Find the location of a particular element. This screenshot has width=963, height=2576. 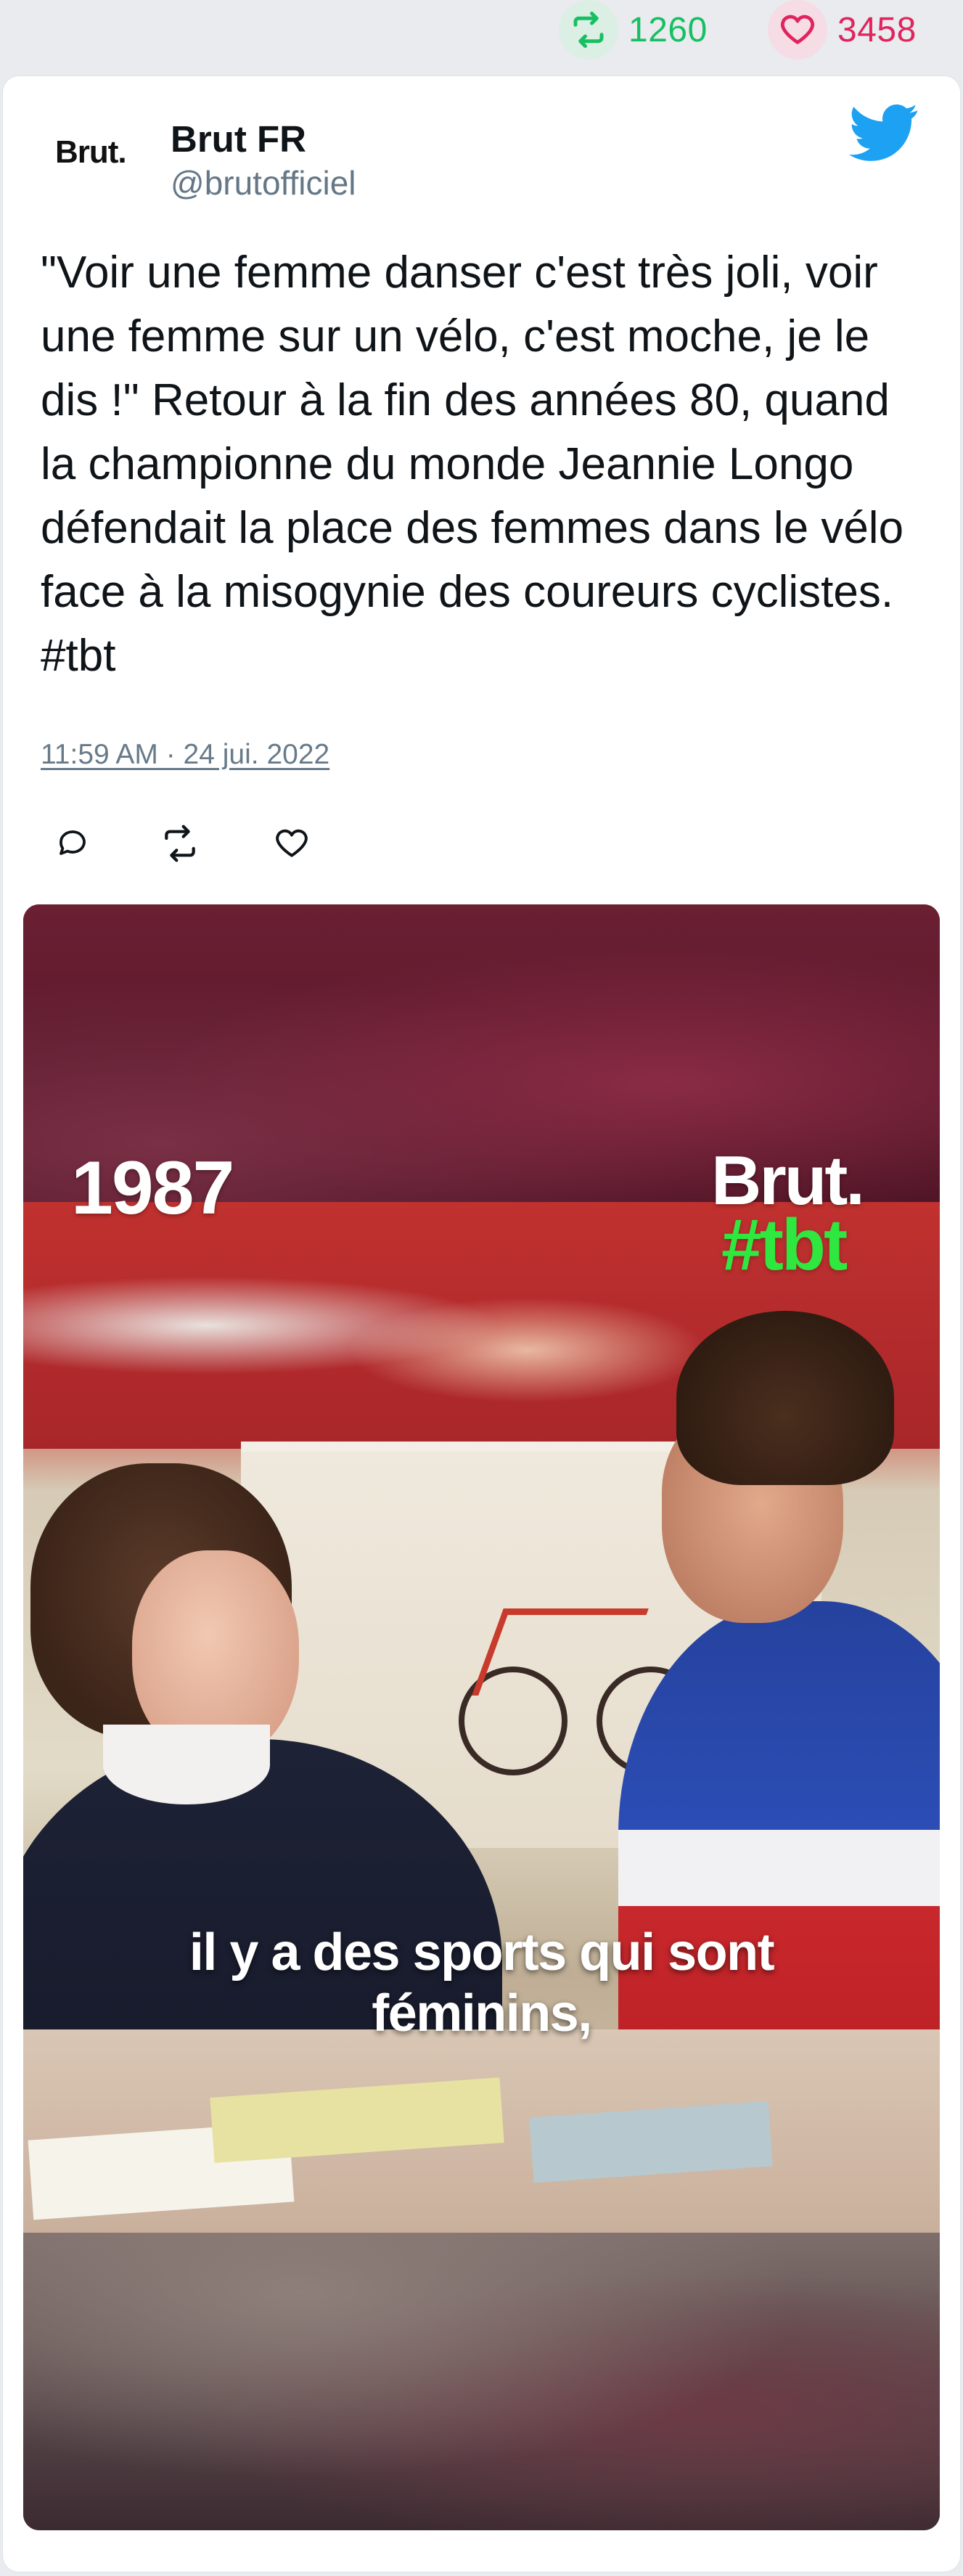

reply-icon is located at coordinates (73, 842).